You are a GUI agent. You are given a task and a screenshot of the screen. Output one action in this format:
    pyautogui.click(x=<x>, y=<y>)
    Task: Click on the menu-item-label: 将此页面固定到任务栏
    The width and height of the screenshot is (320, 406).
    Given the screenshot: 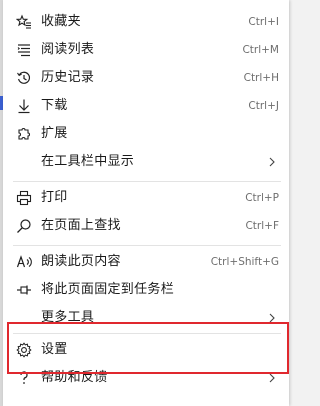 What is the action you would take?
    pyautogui.click(x=108, y=289)
    